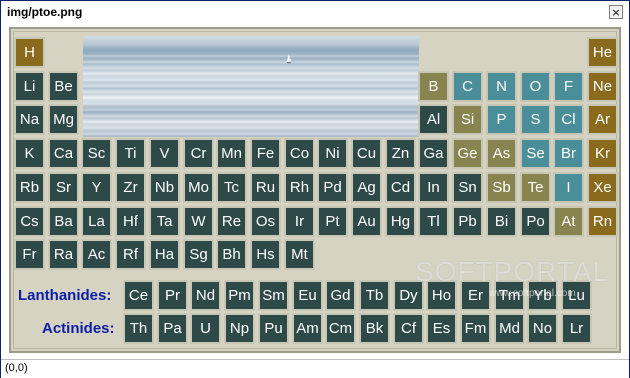  I want to click on element-cu: Cu, so click(366, 153).